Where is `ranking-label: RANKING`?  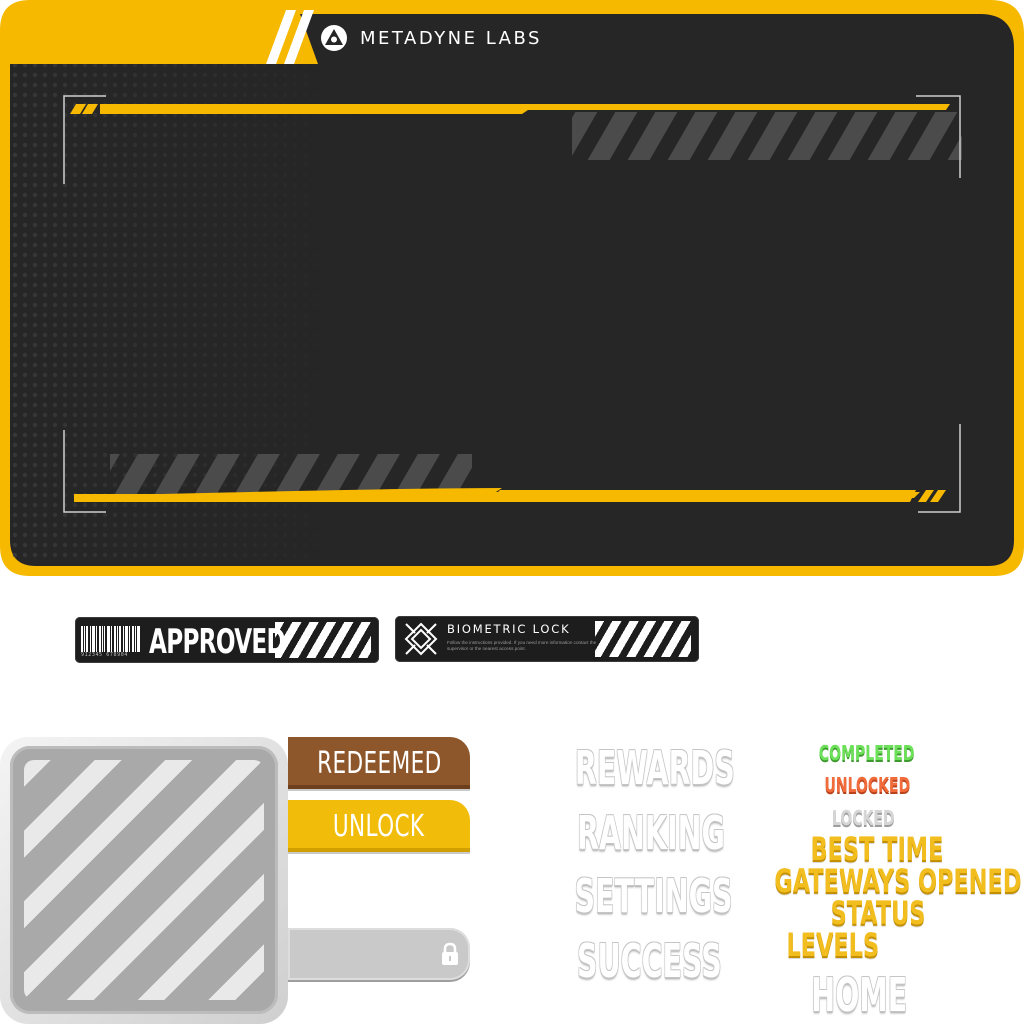
ranking-label: RANKING is located at coordinates (650, 833).